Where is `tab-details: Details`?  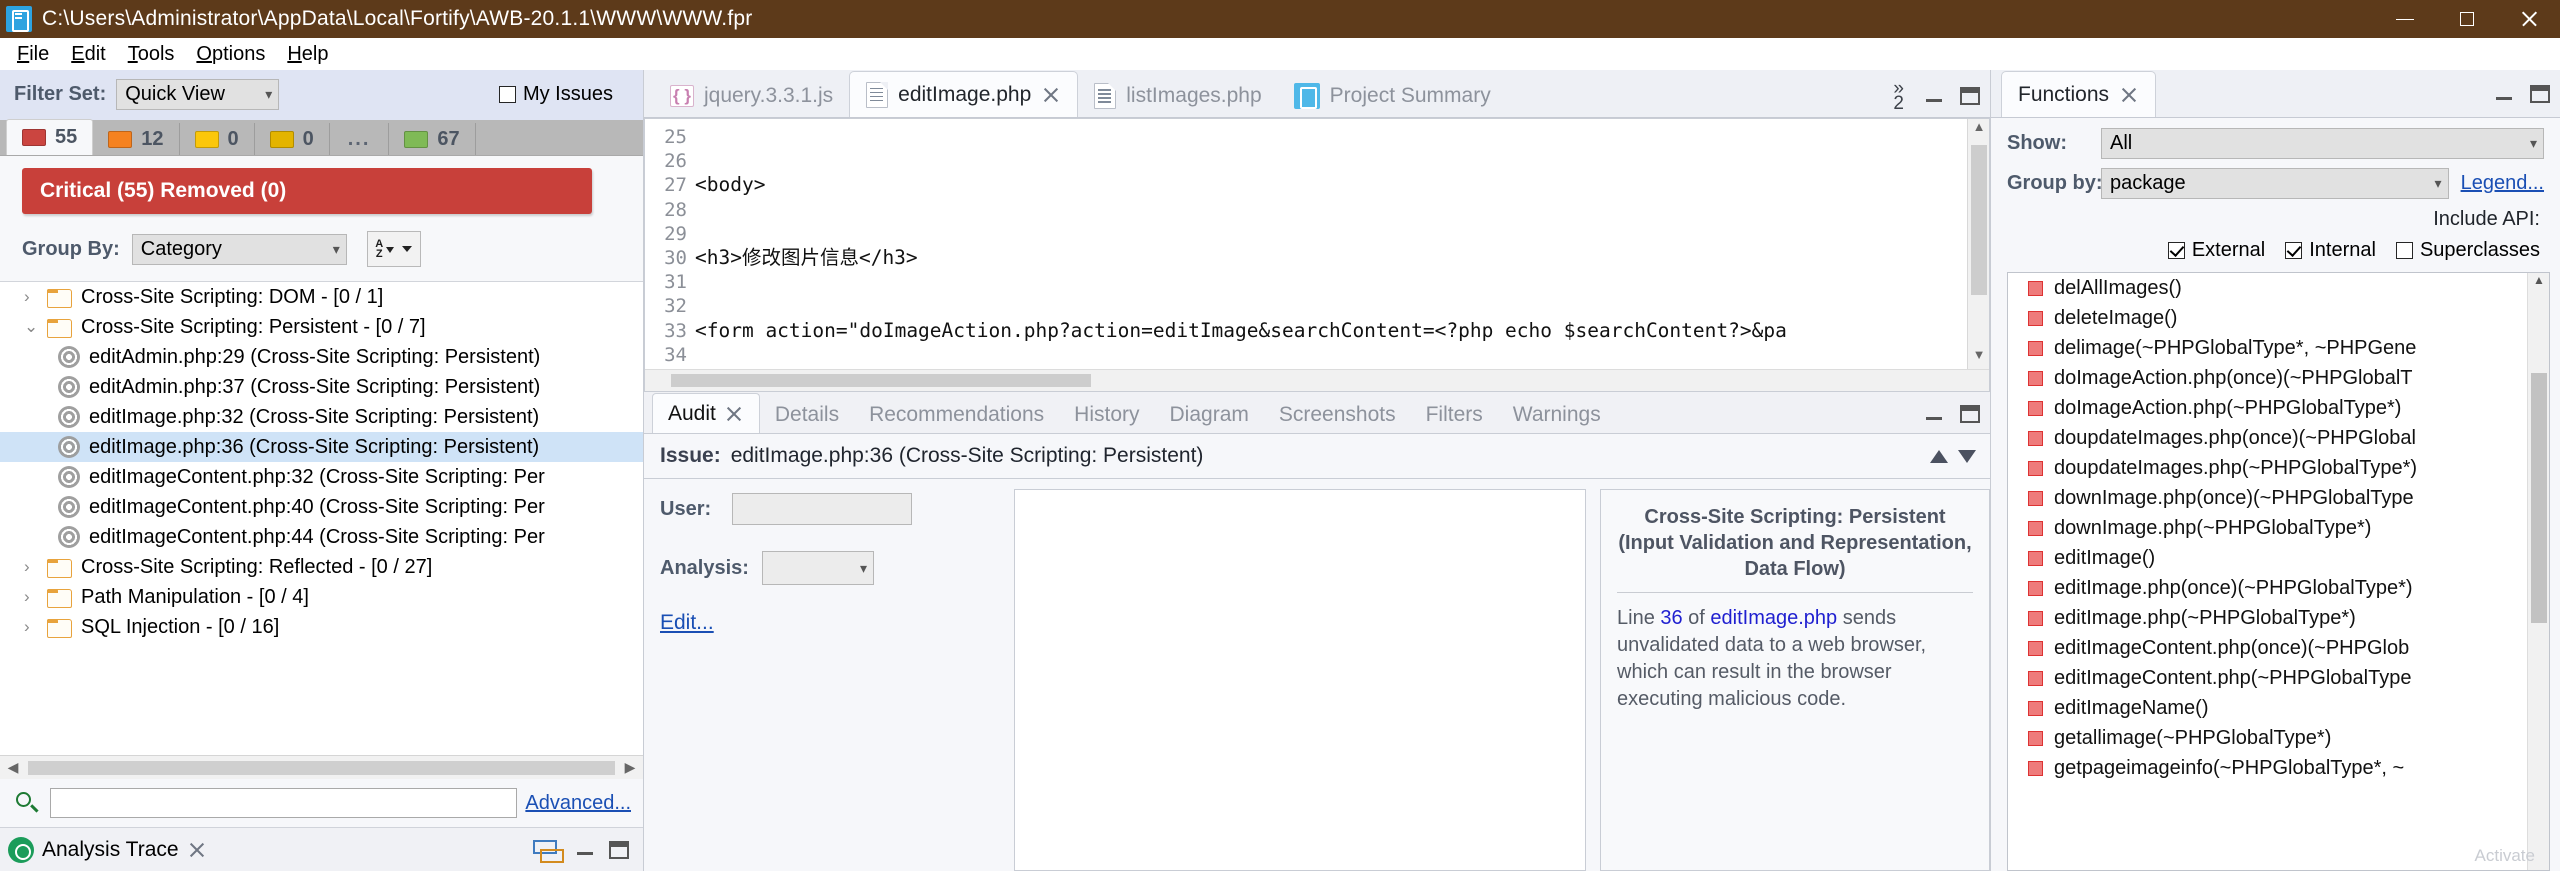
tab-details: Details is located at coordinates (807, 415).